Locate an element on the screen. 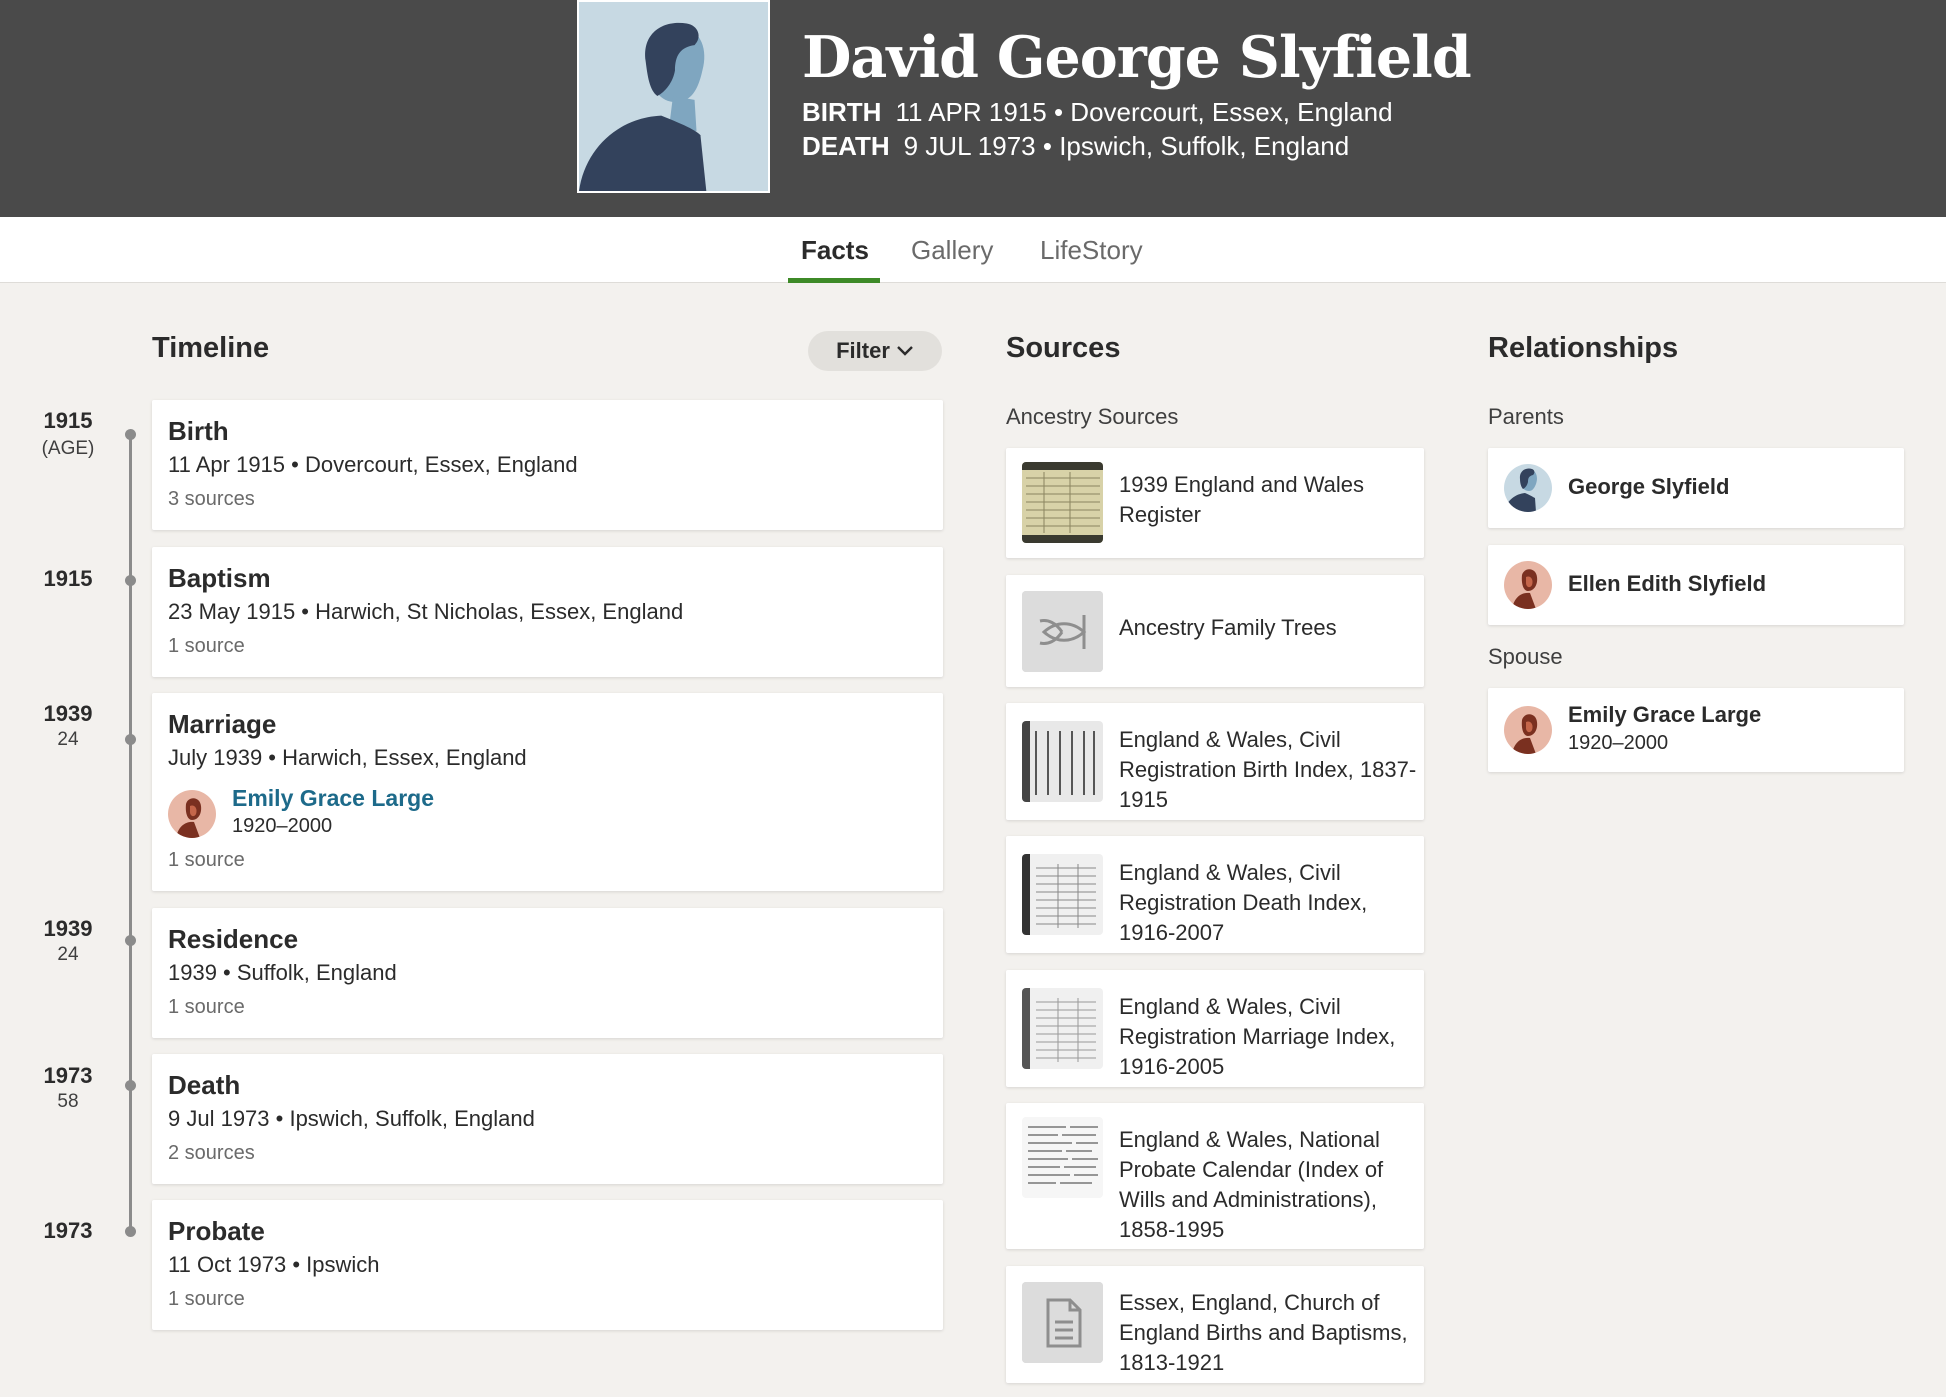 The width and height of the screenshot is (1946, 1397). filter-label: Filter is located at coordinates (863, 350).